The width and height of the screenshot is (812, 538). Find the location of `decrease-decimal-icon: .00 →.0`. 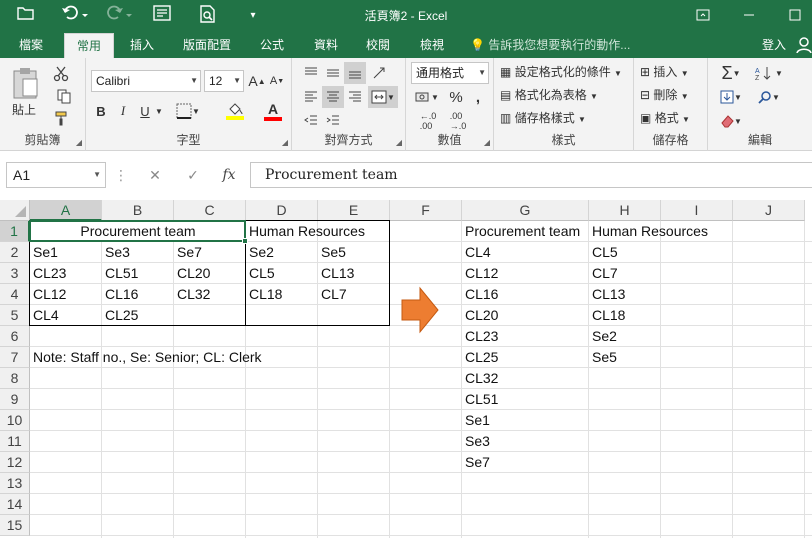

decrease-decimal-icon: .00 →.0 is located at coordinates (458, 121).